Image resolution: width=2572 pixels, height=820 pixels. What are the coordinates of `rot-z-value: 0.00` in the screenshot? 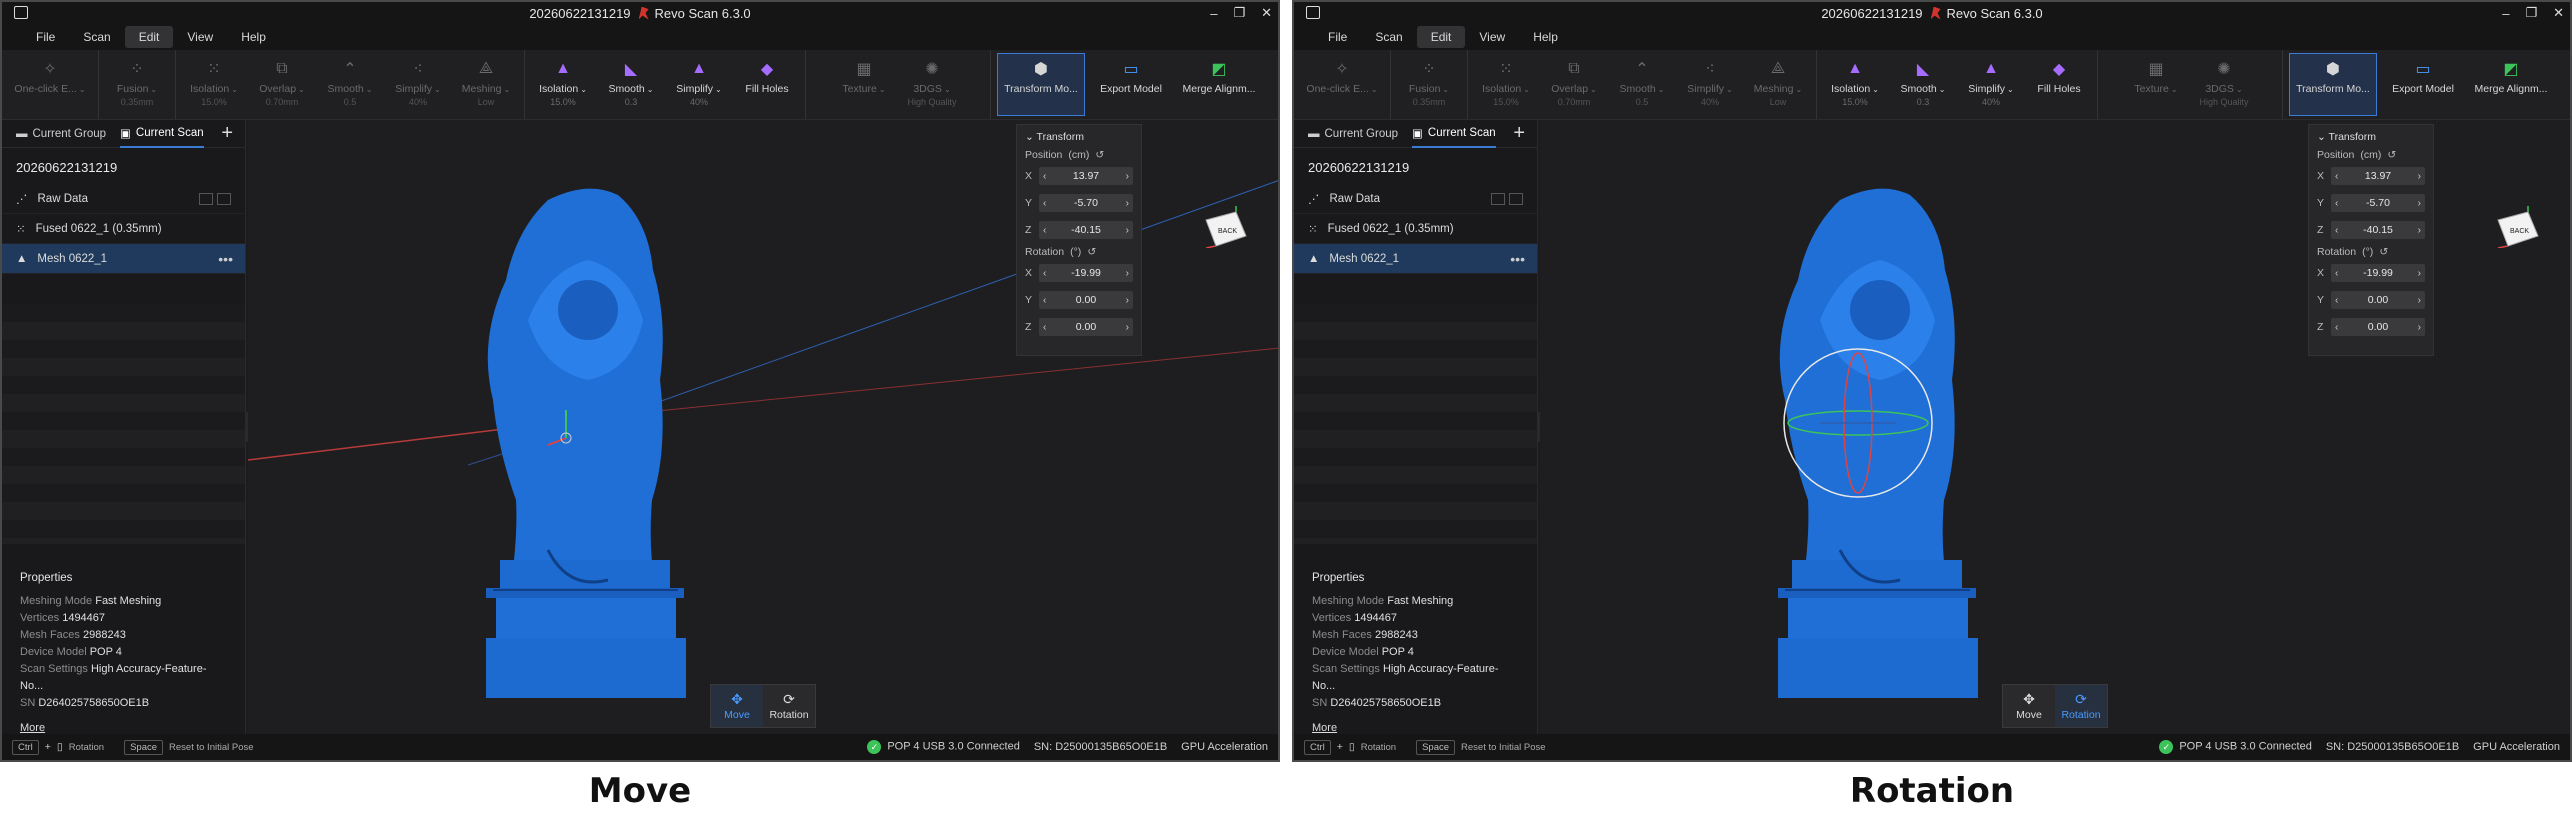 It's located at (2378, 327).